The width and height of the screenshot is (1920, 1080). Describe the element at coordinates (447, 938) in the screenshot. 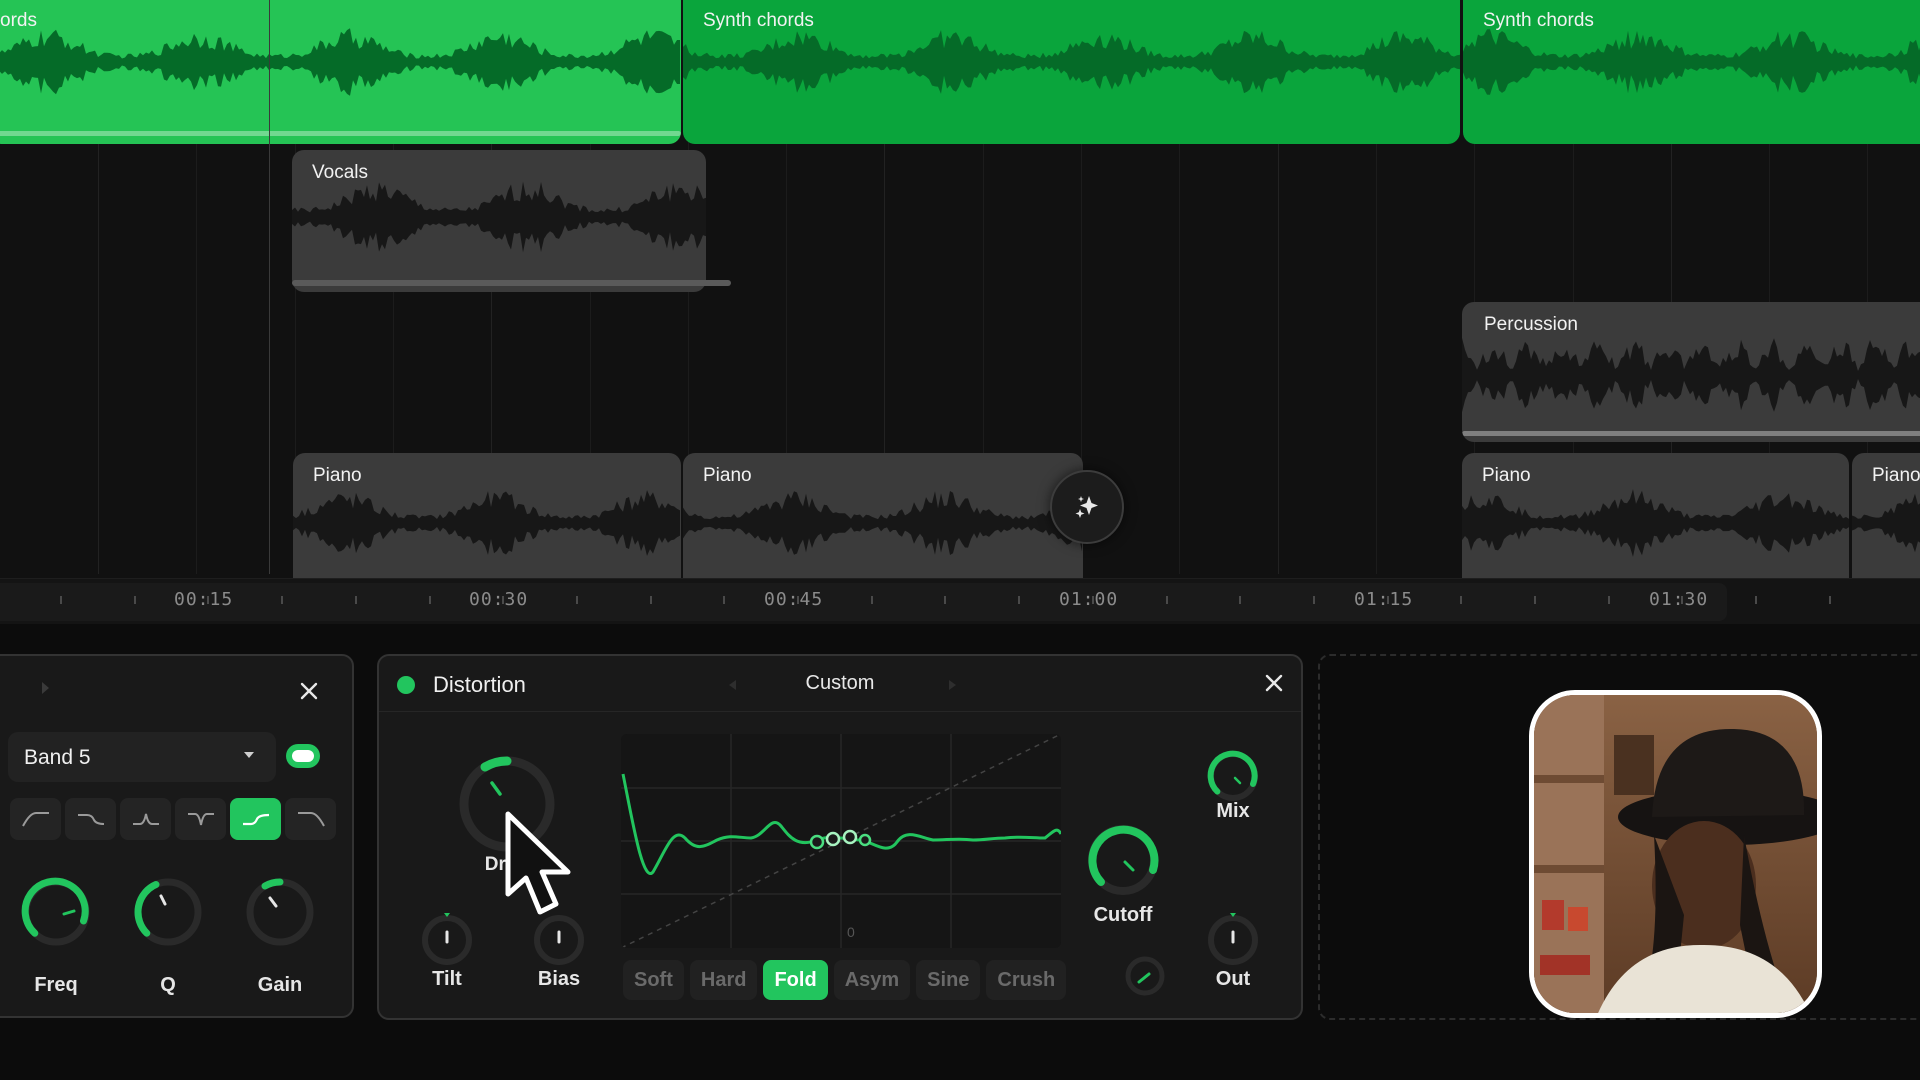

I see `tilt-knob` at that location.